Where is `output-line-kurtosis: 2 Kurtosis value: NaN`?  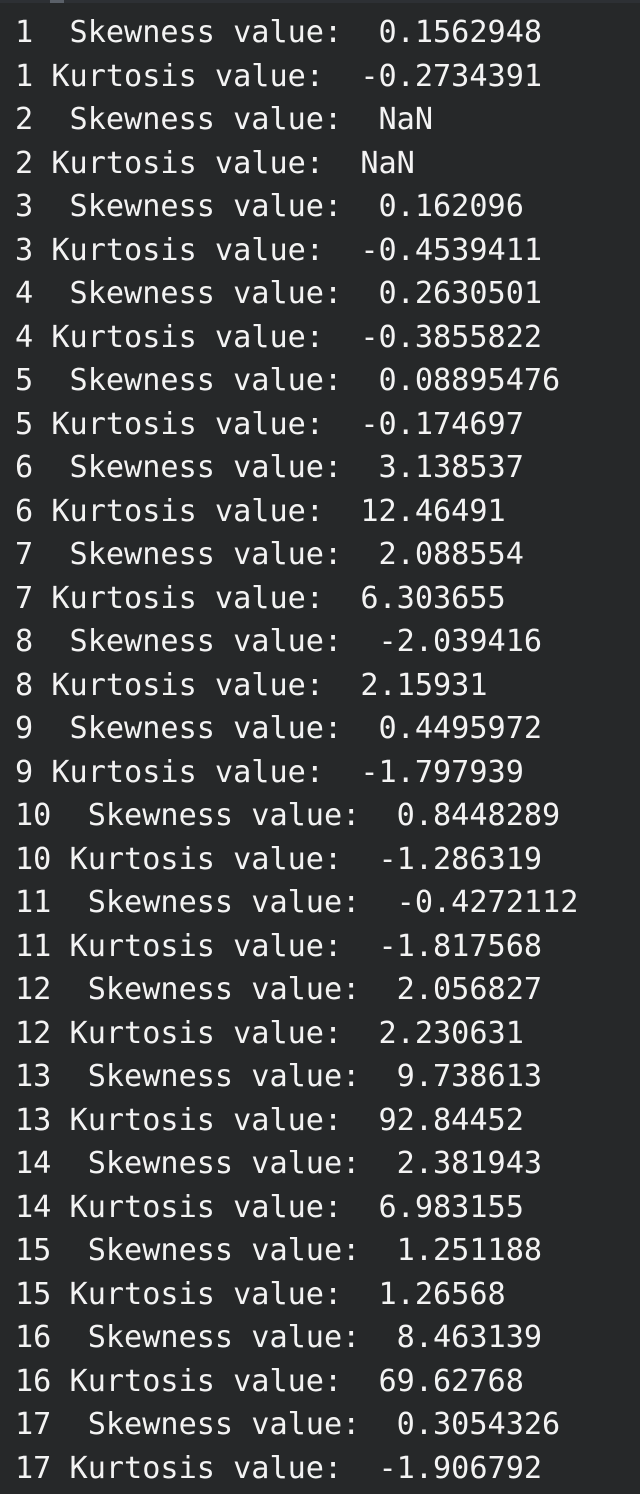 output-line-kurtosis: 2 Kurtosis value: NaN is located at coordinates (215, 163).